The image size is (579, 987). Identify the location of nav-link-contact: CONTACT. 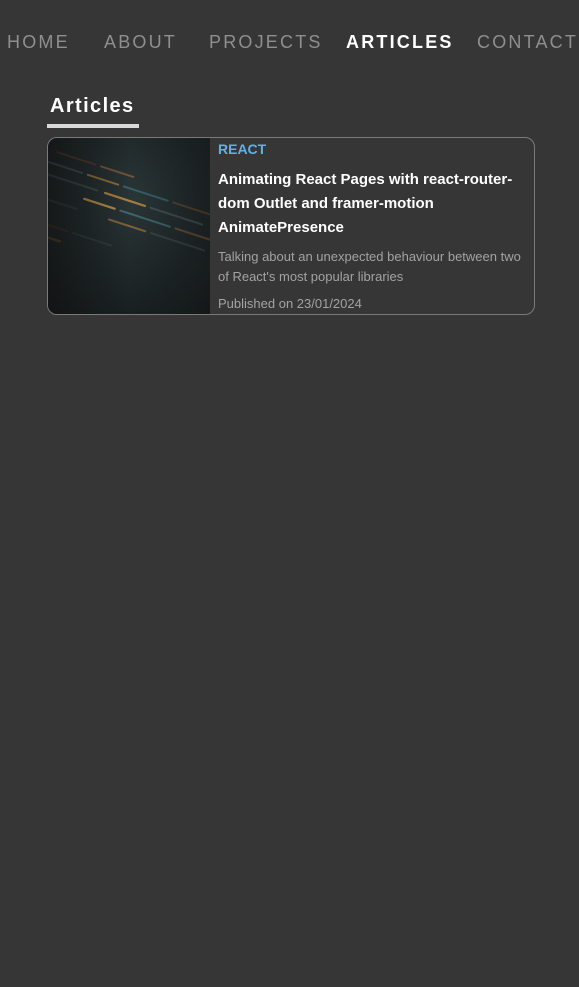
(527, 42).